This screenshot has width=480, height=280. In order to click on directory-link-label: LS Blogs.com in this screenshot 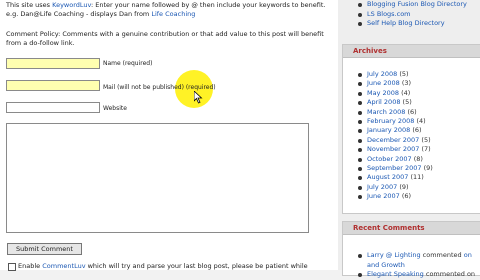, I will do `click(389, 13)`.